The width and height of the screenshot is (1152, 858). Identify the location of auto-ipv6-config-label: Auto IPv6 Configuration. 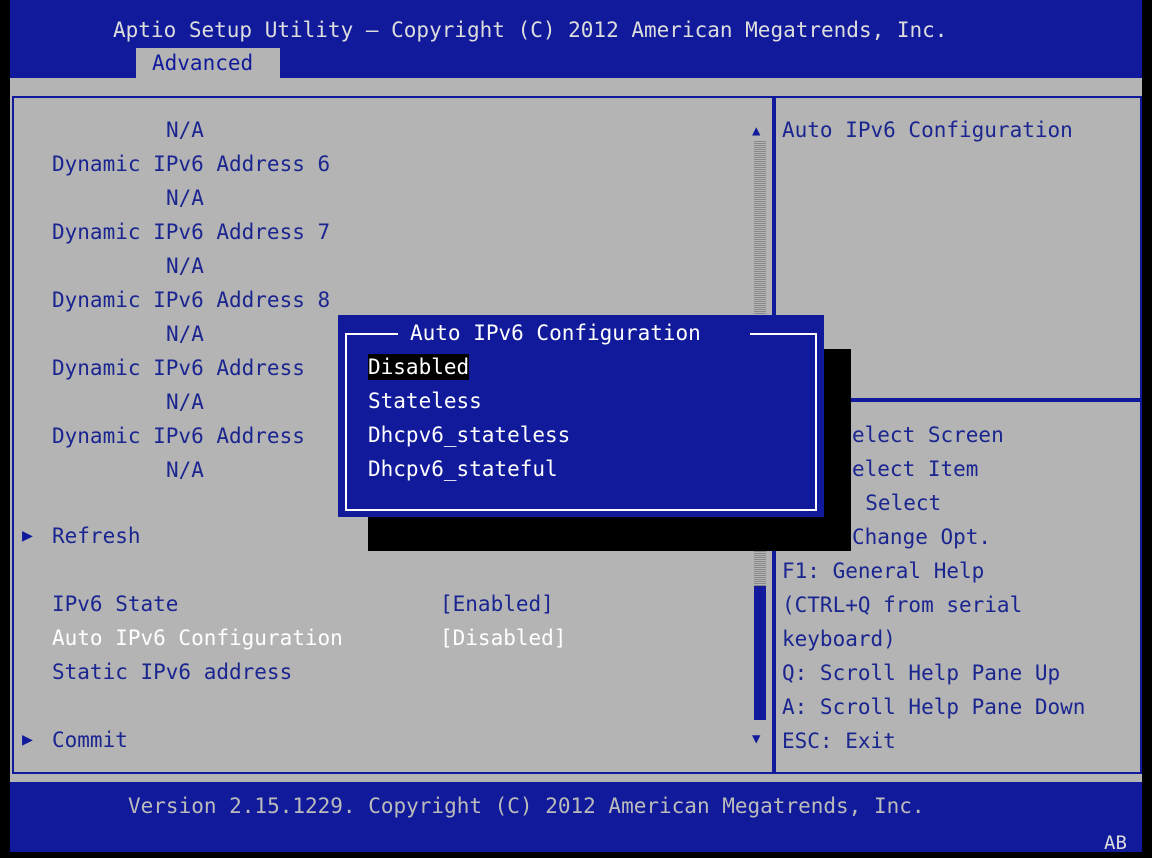
(197, 638).